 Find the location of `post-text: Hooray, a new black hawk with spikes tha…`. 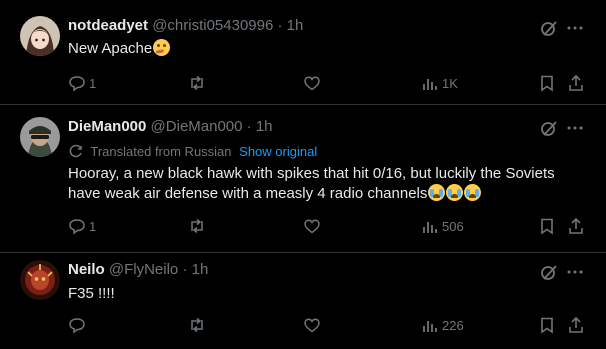

post-text: Hooray, a new black hawk with spikes tha… is located at coordinates (328, 184).